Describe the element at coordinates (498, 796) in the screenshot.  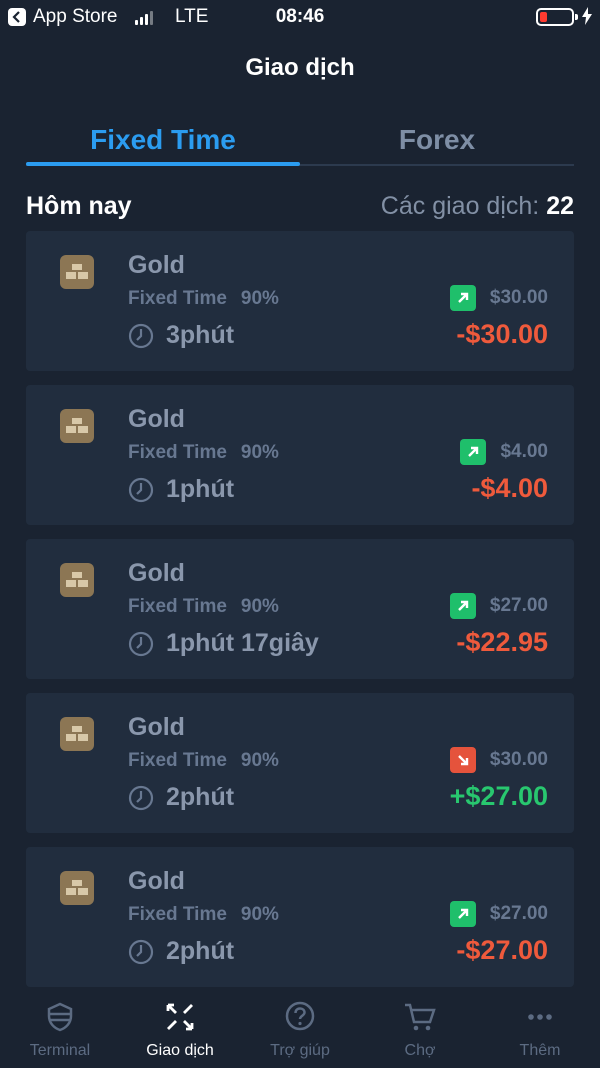
I see `trade-result: +$27.00` at that location.